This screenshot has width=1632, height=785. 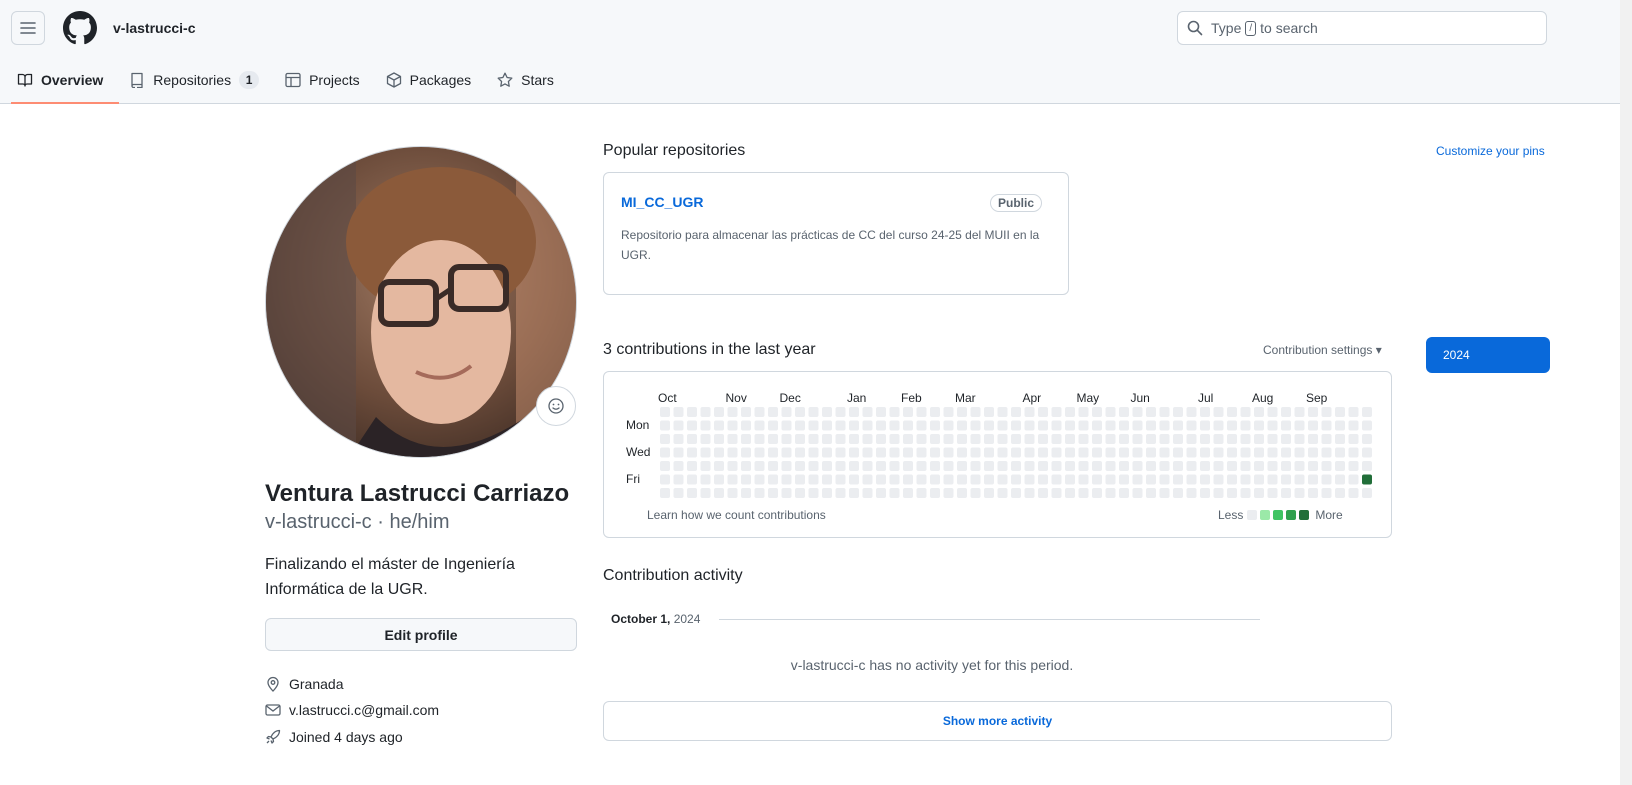 I want to click on year-2024-button: 2024, so click(x=1488, y=355).